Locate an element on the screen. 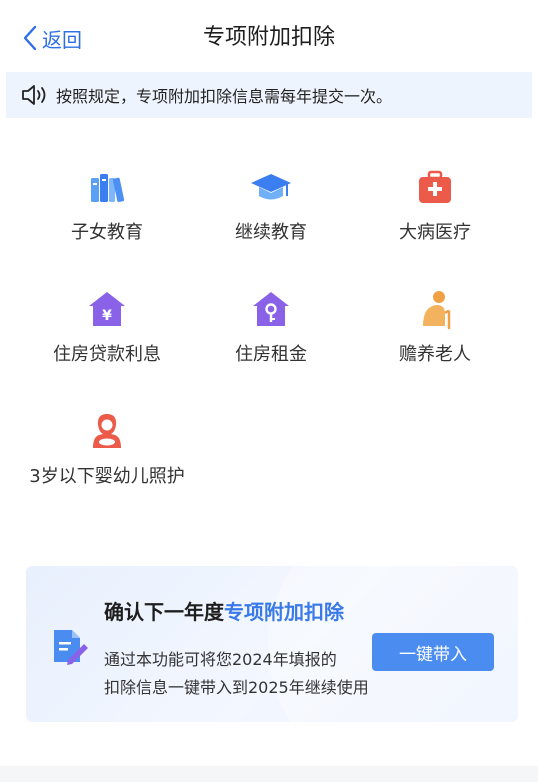  item-elderly-support: 赡养老人 is located at coordinates (435, 329).